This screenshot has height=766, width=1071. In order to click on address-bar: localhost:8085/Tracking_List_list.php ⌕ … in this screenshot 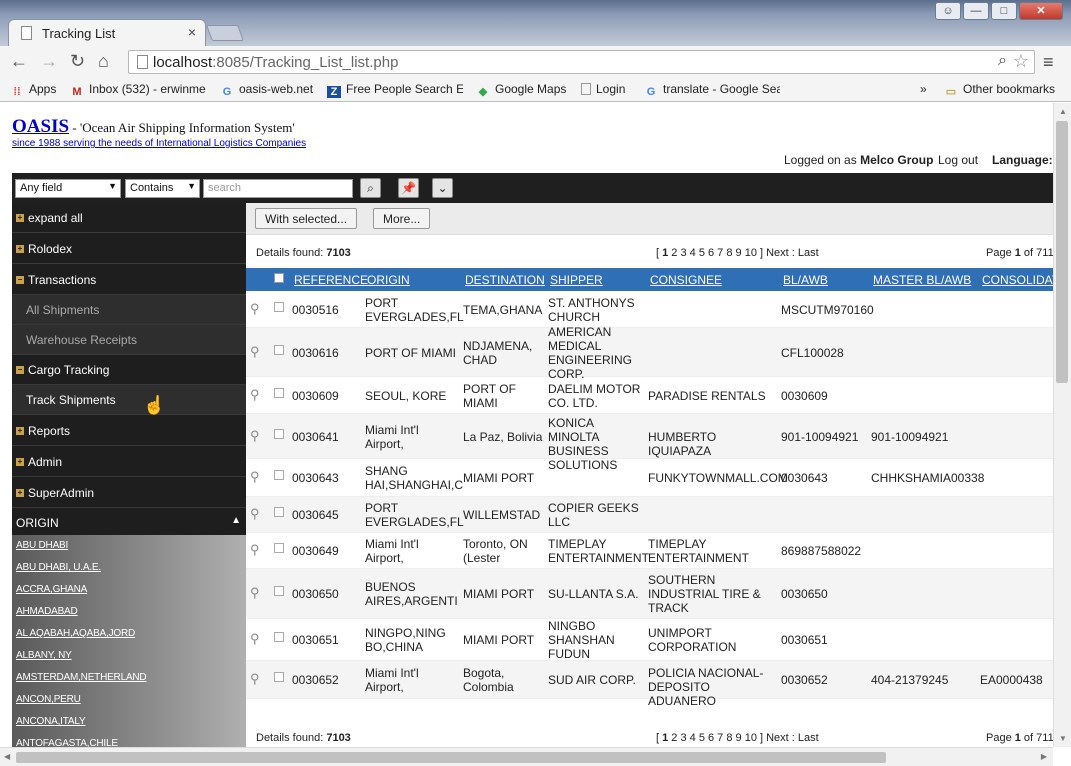, I will do `click(581, 62)`.